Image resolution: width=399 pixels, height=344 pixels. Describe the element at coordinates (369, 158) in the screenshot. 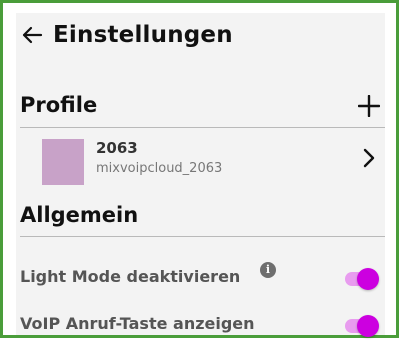

I see `chevron-right-icon` at that location.